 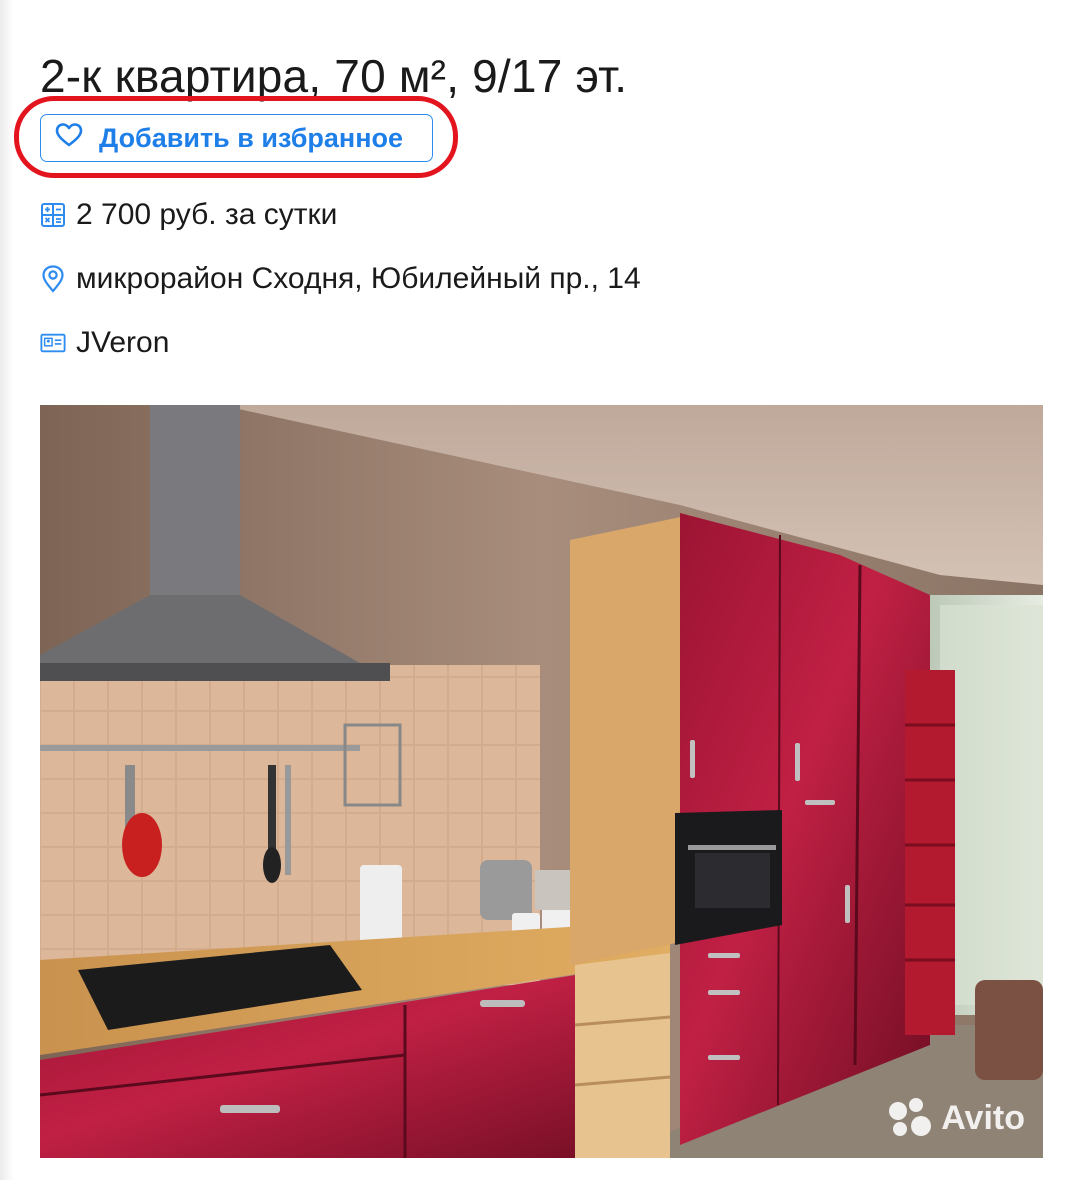 I want to click on seller-link: JVeron, so click(x=122, y=343).